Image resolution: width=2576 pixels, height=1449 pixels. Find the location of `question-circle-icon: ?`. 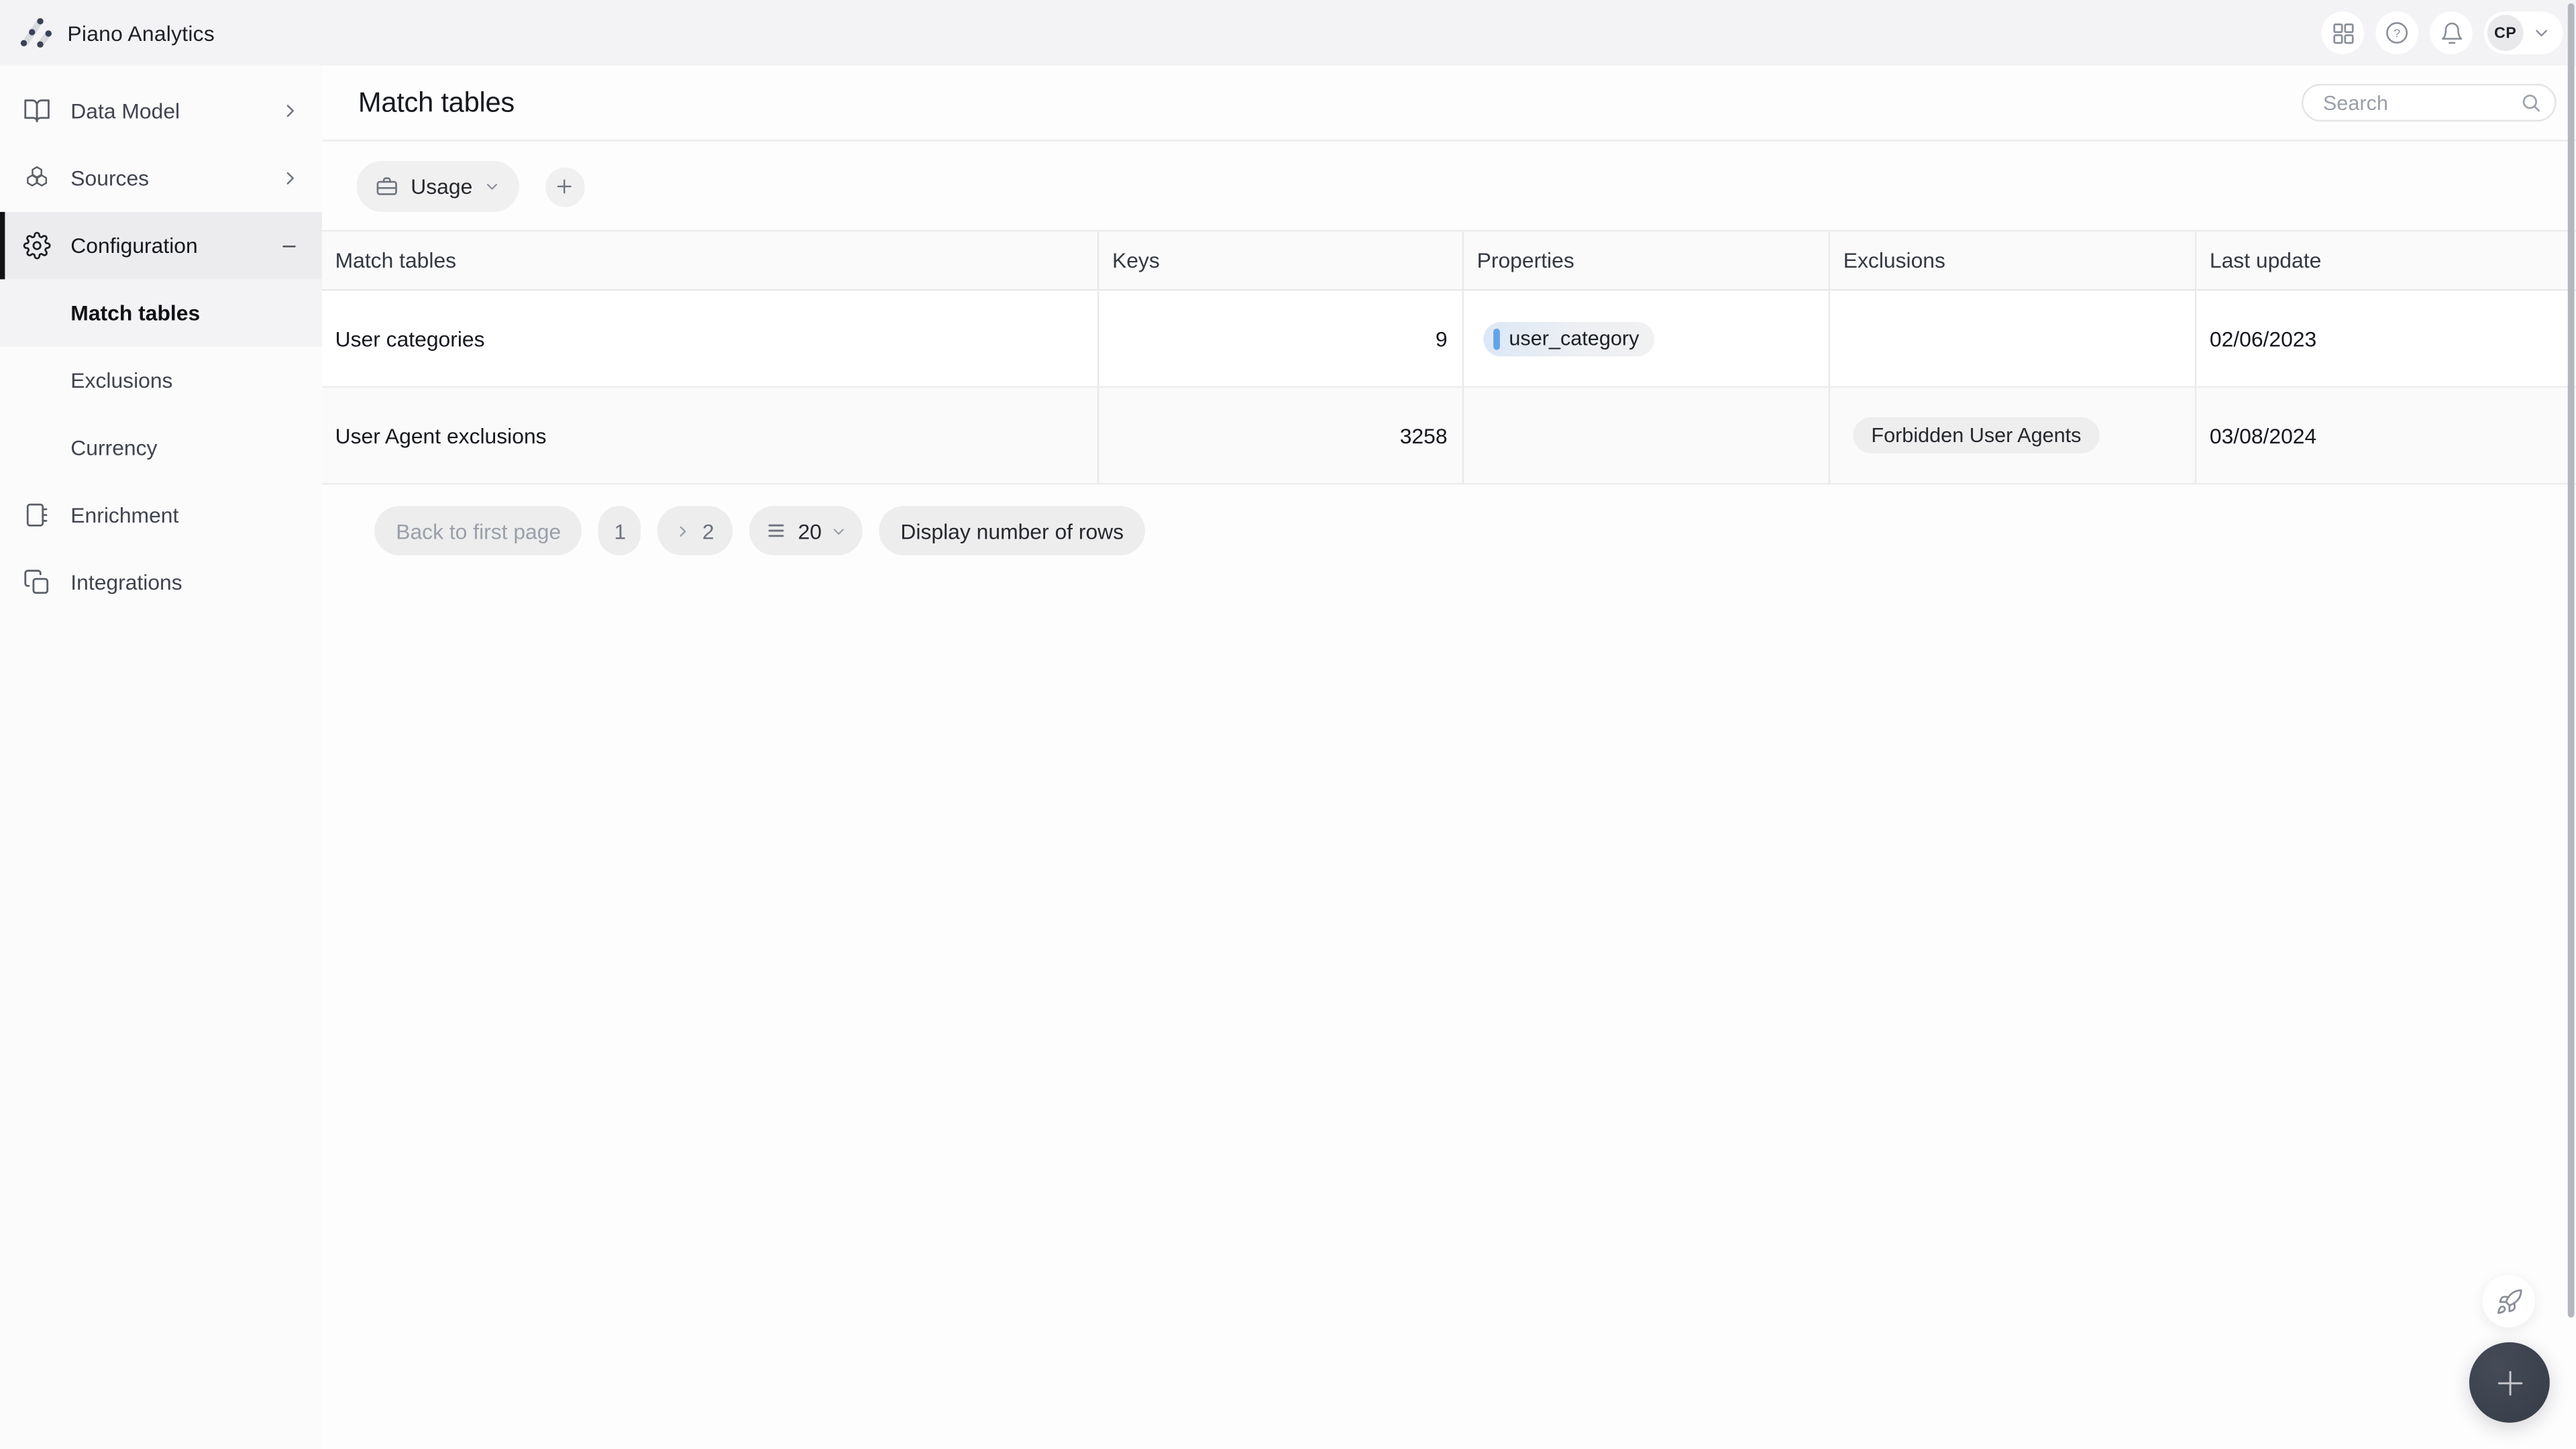

question-circle-icon: ? is located at coordinates (2396, 32).